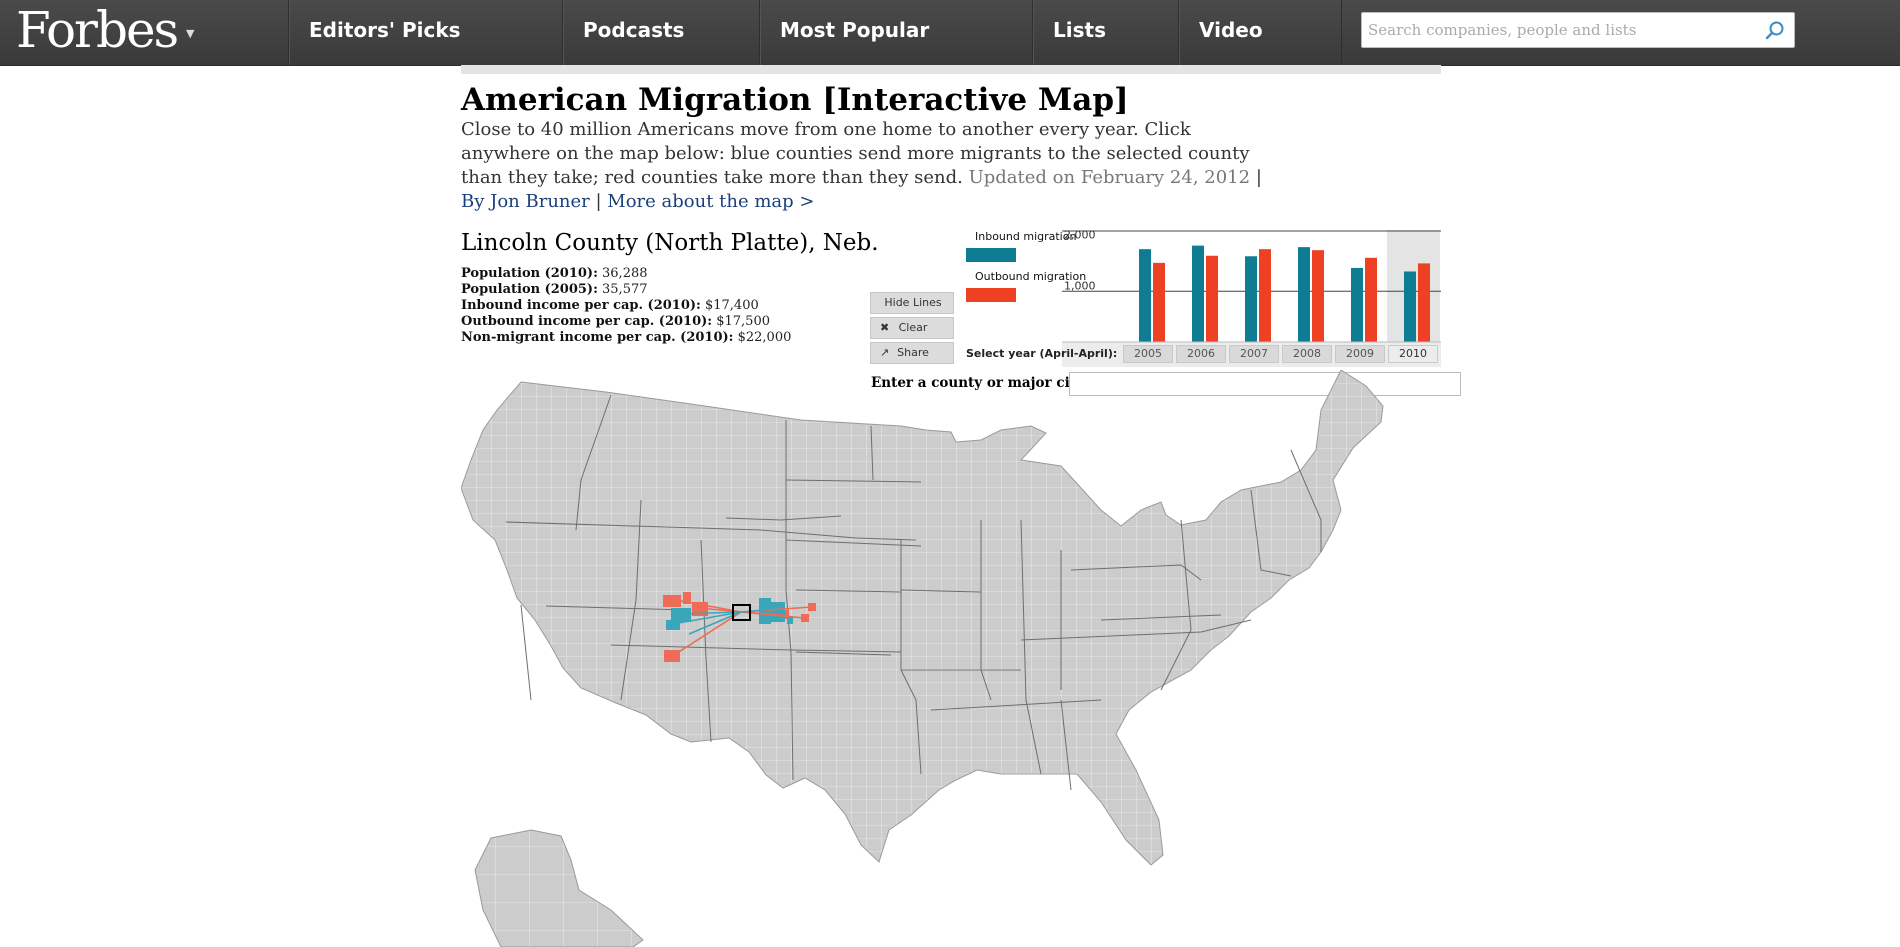  Describe the element at coordinates (190, 33) in the screenshot. I see `chevron-down-icon: ▼` at that location.